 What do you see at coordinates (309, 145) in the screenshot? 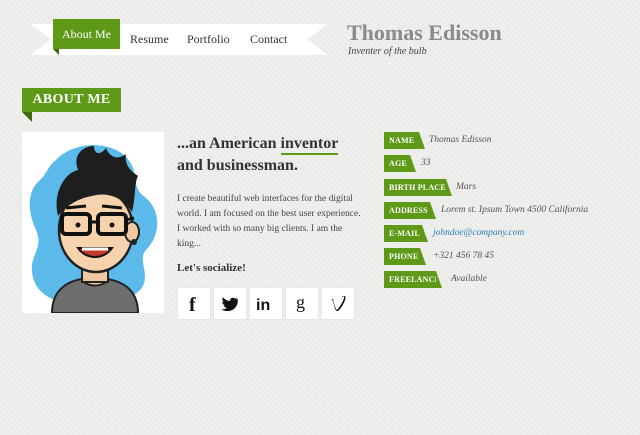
I see `headline-highlight: inventor` at bounding box center [309, 145].